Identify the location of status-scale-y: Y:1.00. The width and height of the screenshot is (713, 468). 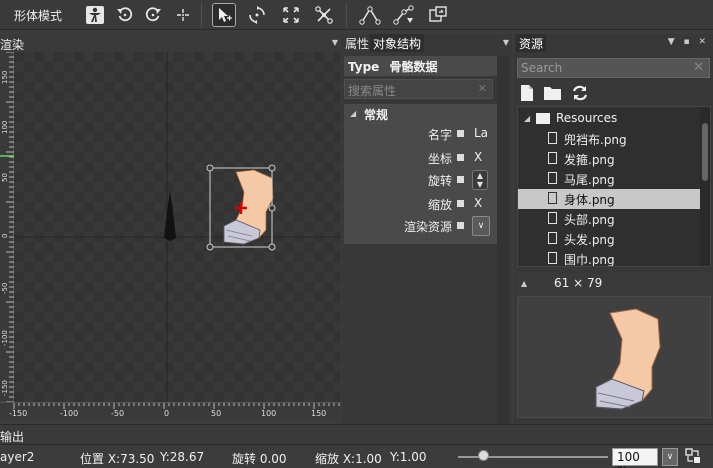
(408, 457).